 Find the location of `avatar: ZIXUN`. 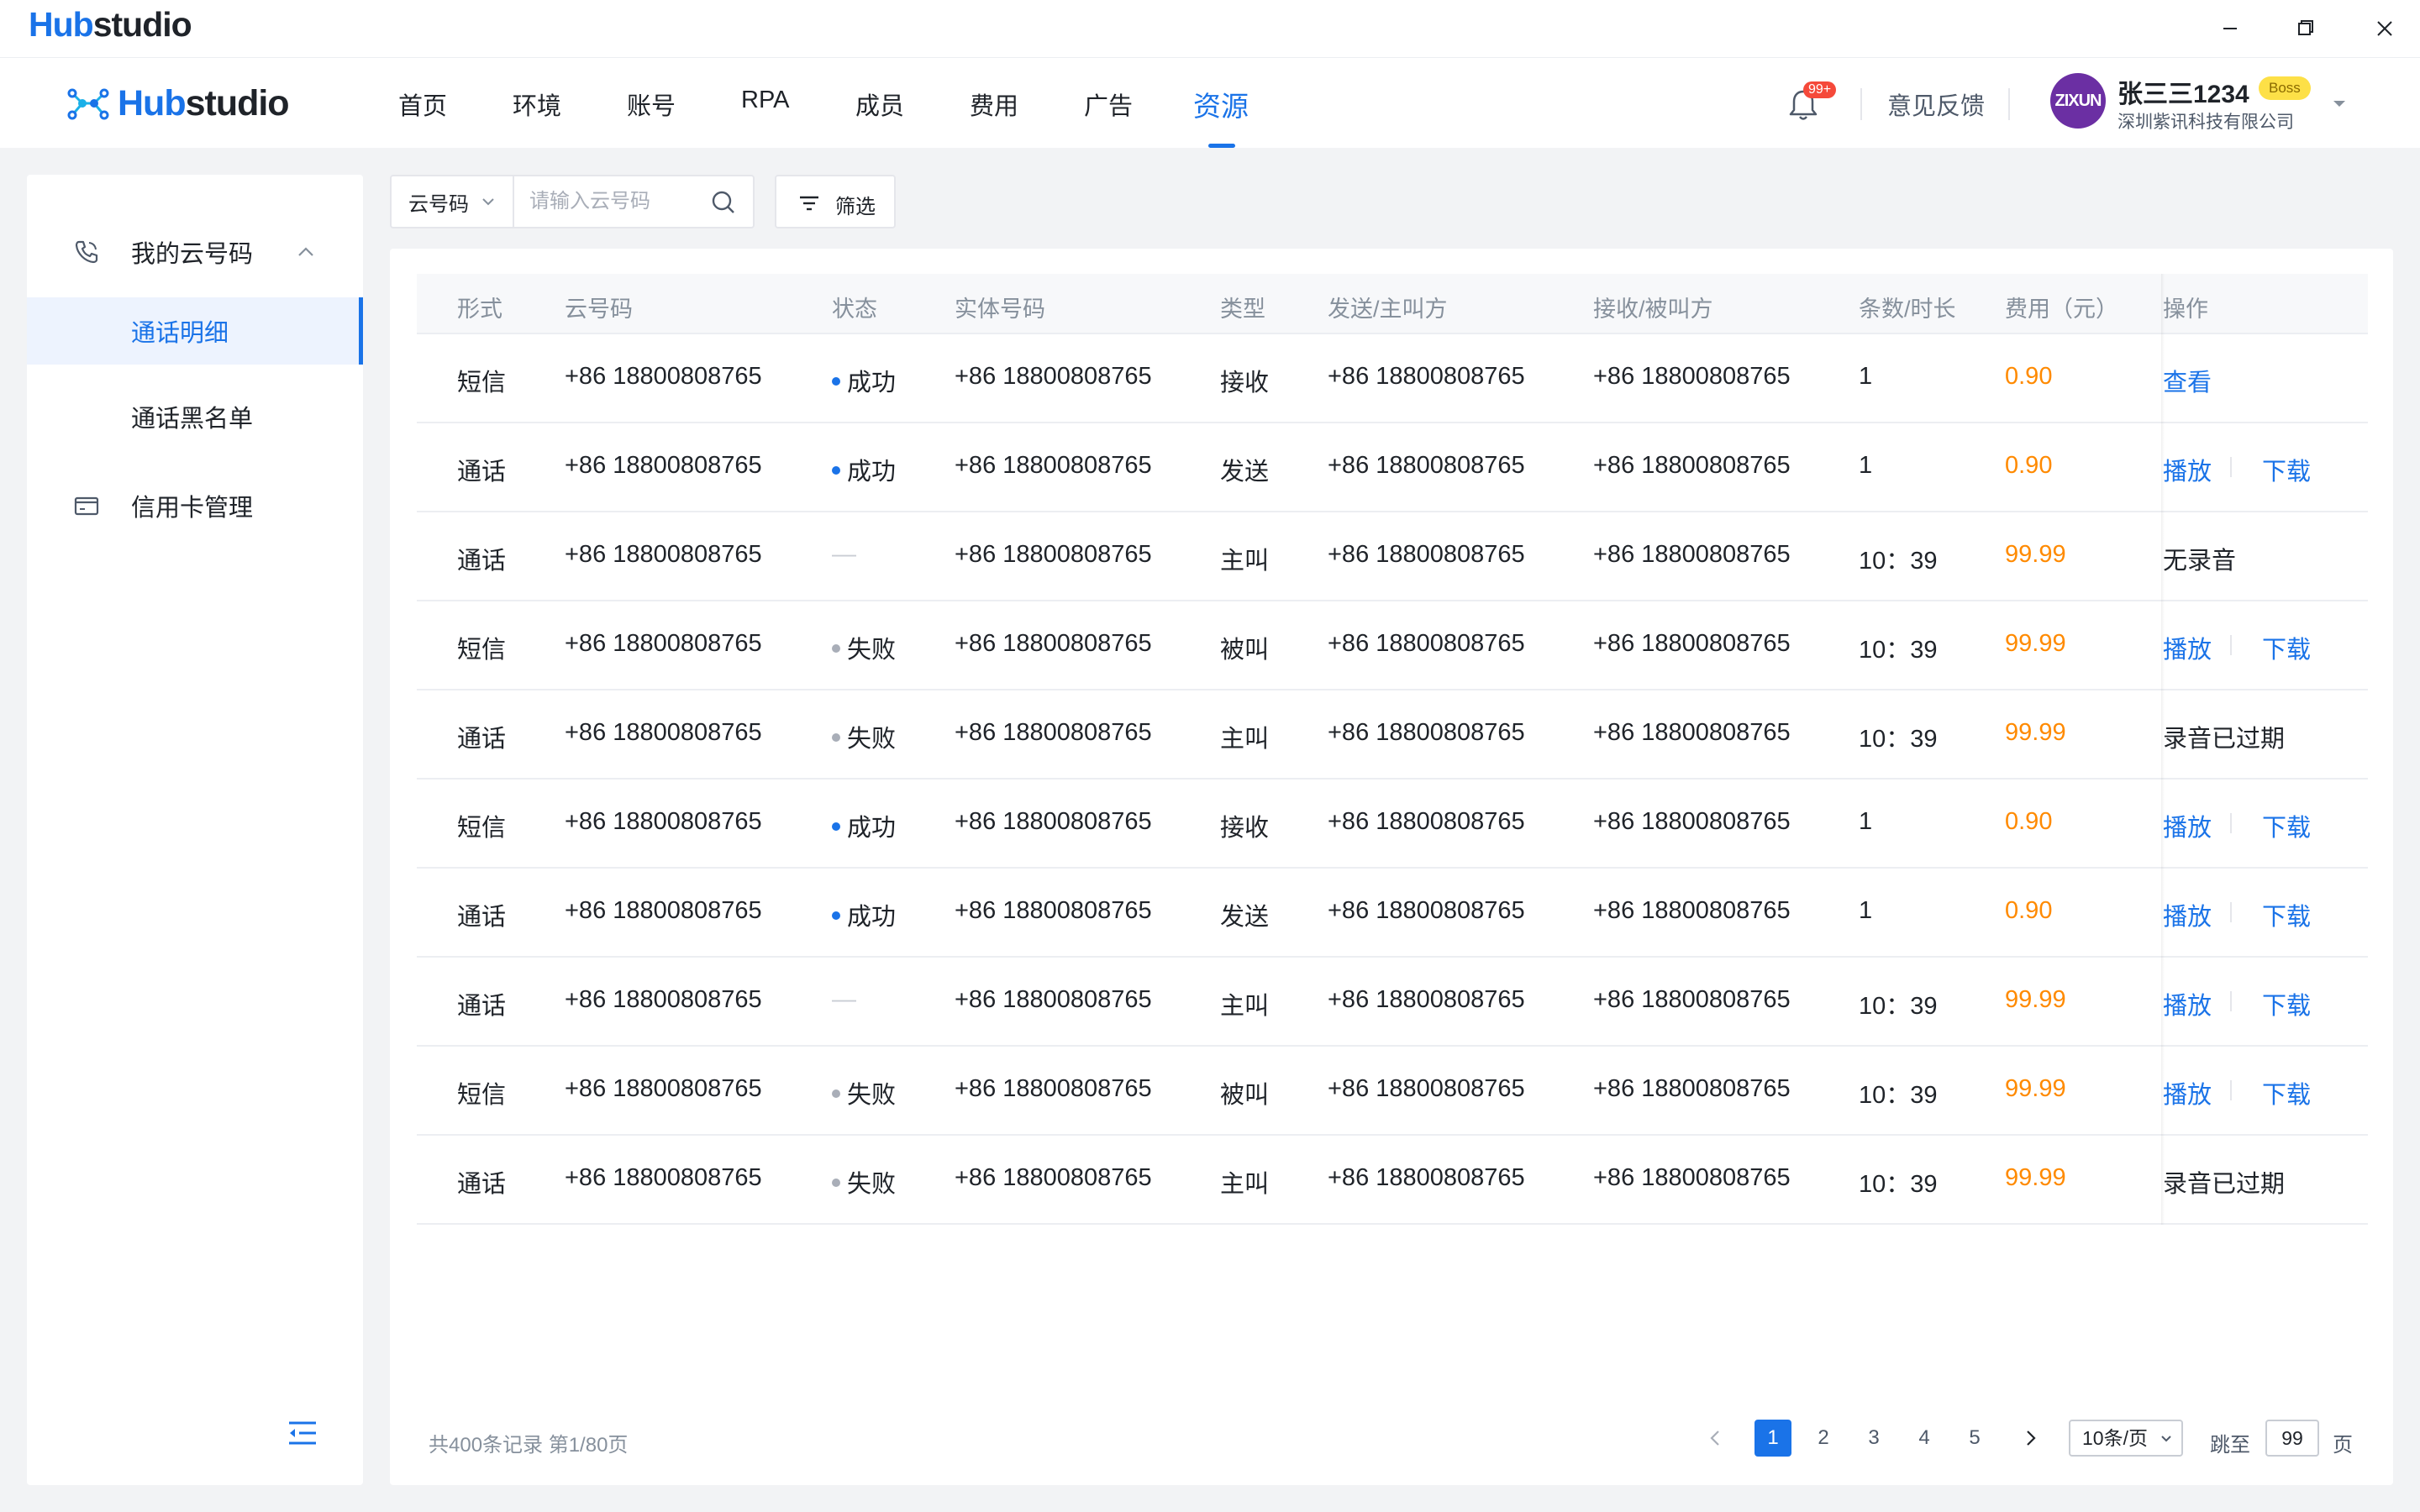

avatar: ZIXUN is located at coordinates (2078, 101).